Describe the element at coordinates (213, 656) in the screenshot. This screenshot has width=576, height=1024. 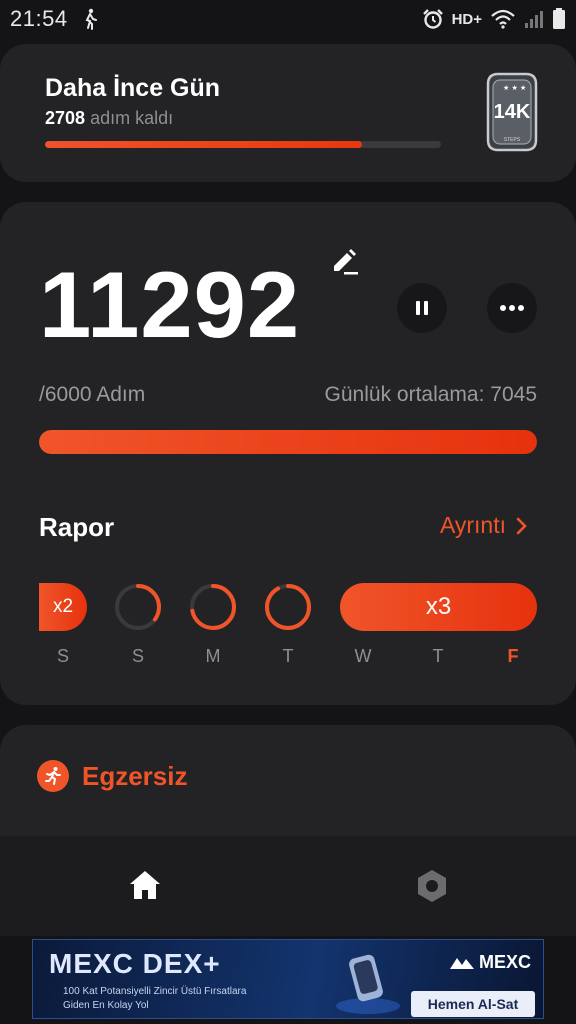
I see `day-label: M` at that location.